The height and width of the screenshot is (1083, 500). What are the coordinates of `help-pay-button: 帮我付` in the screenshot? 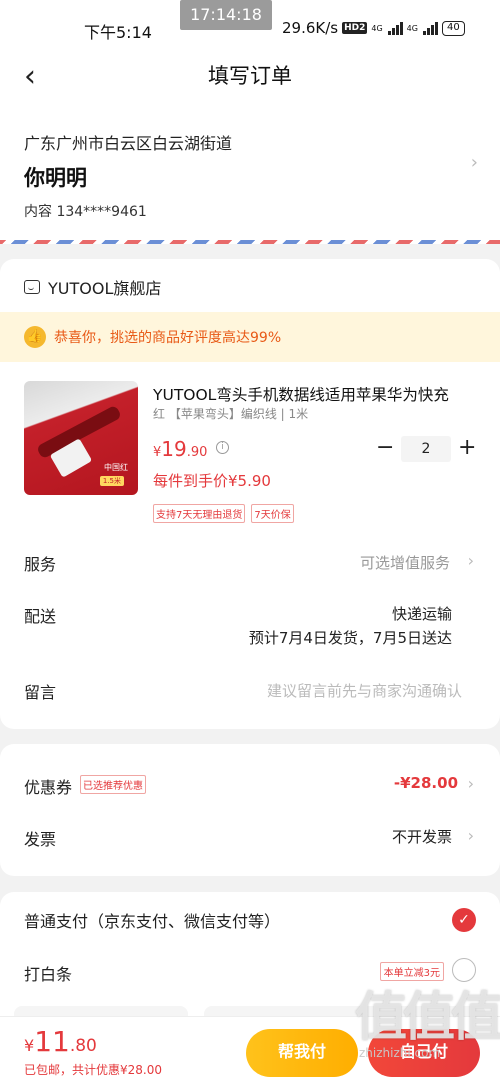 It's located at (302, 1053).